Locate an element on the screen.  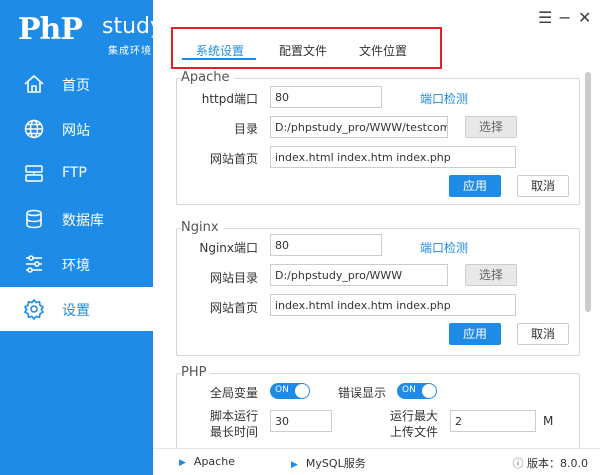
upload-label-line1: 运行最大 is located at coordinates (413, 416).